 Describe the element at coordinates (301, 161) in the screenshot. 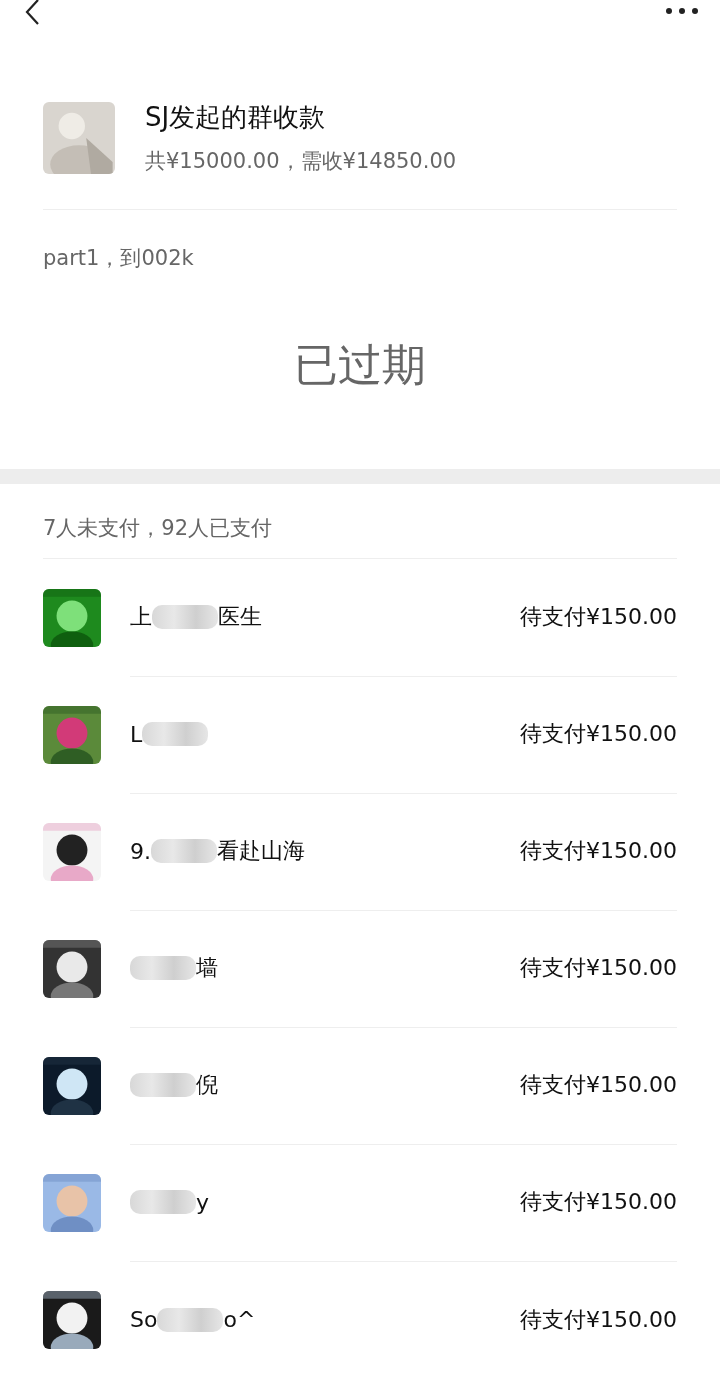

I see `collection-summary: 共¥15000.00，需收¥14850.00` at that location.